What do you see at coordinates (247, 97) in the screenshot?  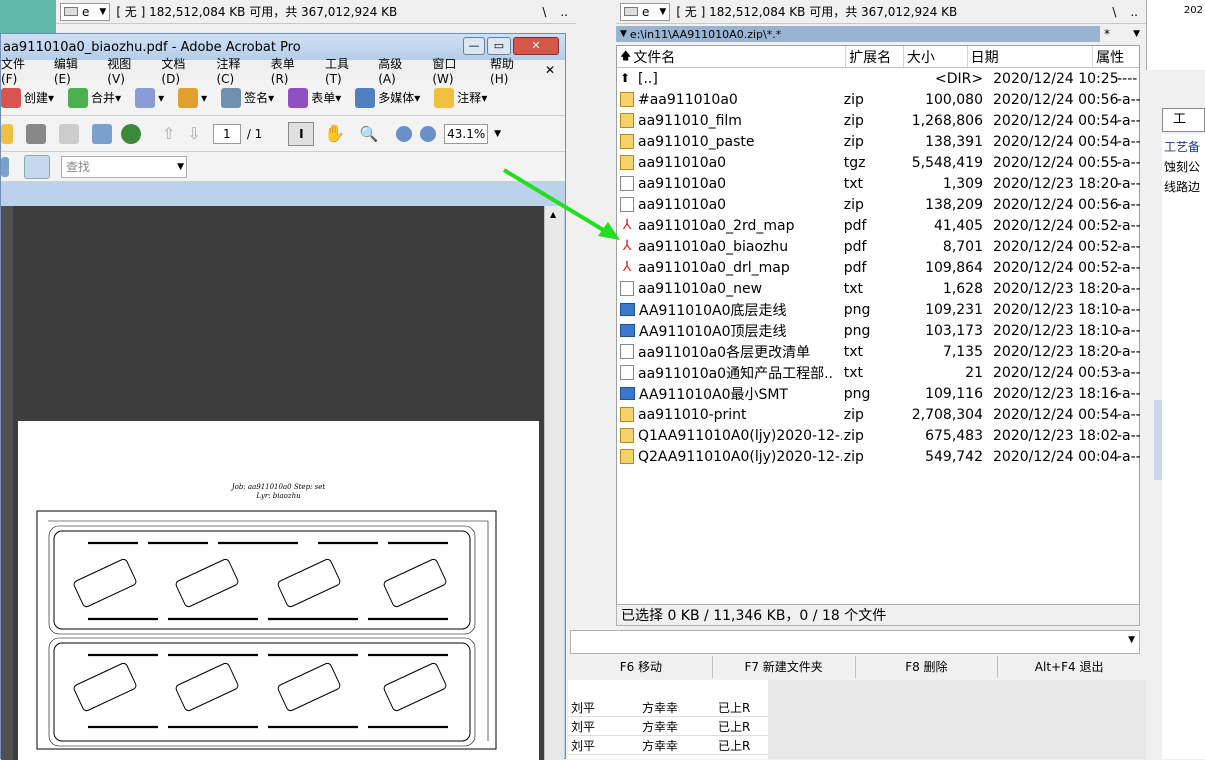 I see `sign-button: 签名 ▾` at bounding box center [247, 97].